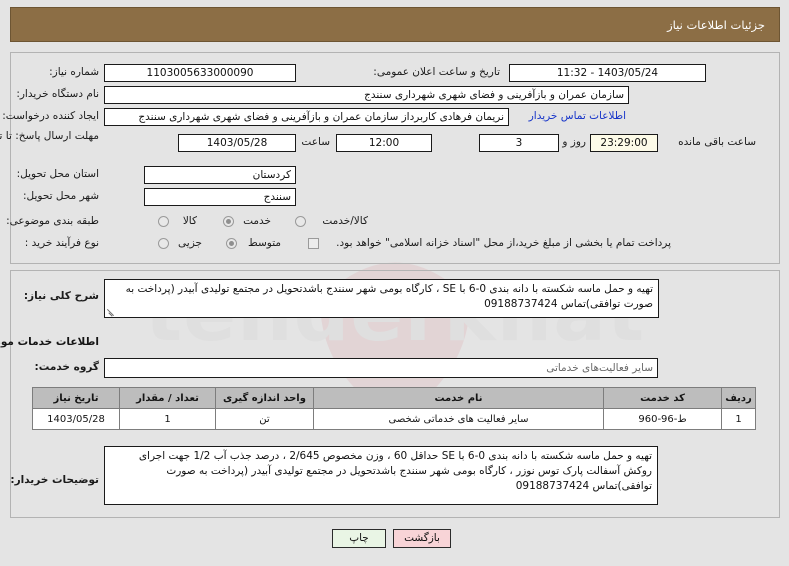 The image size is (789, 566). I want to click on cell-need-date: 1403/05/28, so click(76, 419).